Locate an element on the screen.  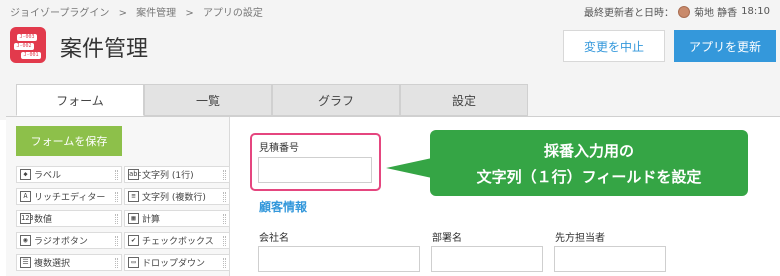
tab-list: 一覧 is located at coordinates (208, 100).